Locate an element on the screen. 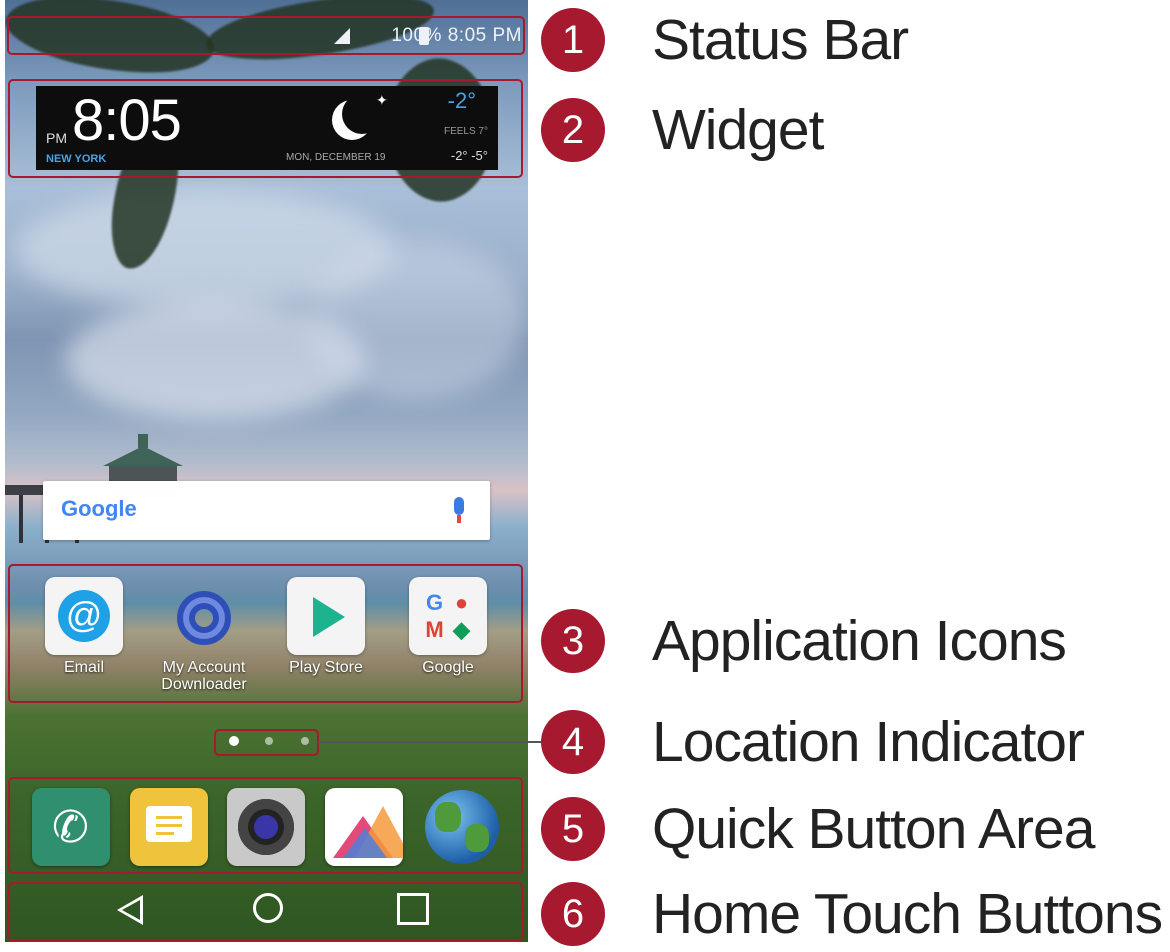 The width and height of the screenshot is (1170, 952). legend-number-badge: 5 is located at coordinates (573, 829).